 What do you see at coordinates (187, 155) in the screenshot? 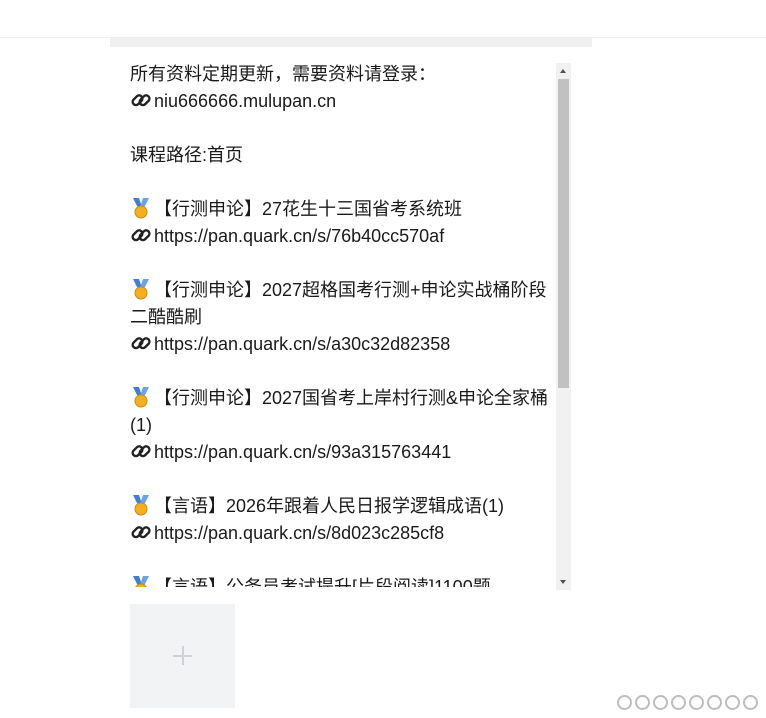
I see `course-path: 课程路径:首页` at bounding box center [187, 155].